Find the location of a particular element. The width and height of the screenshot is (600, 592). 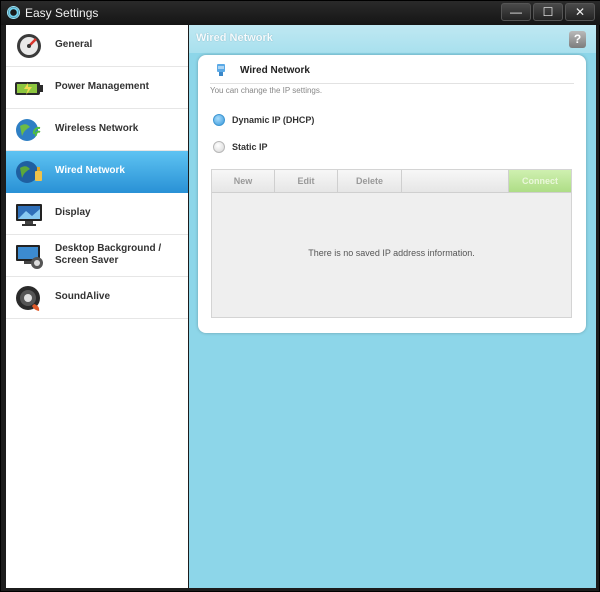

minimize-button: — is located at coordinates (516, 12).